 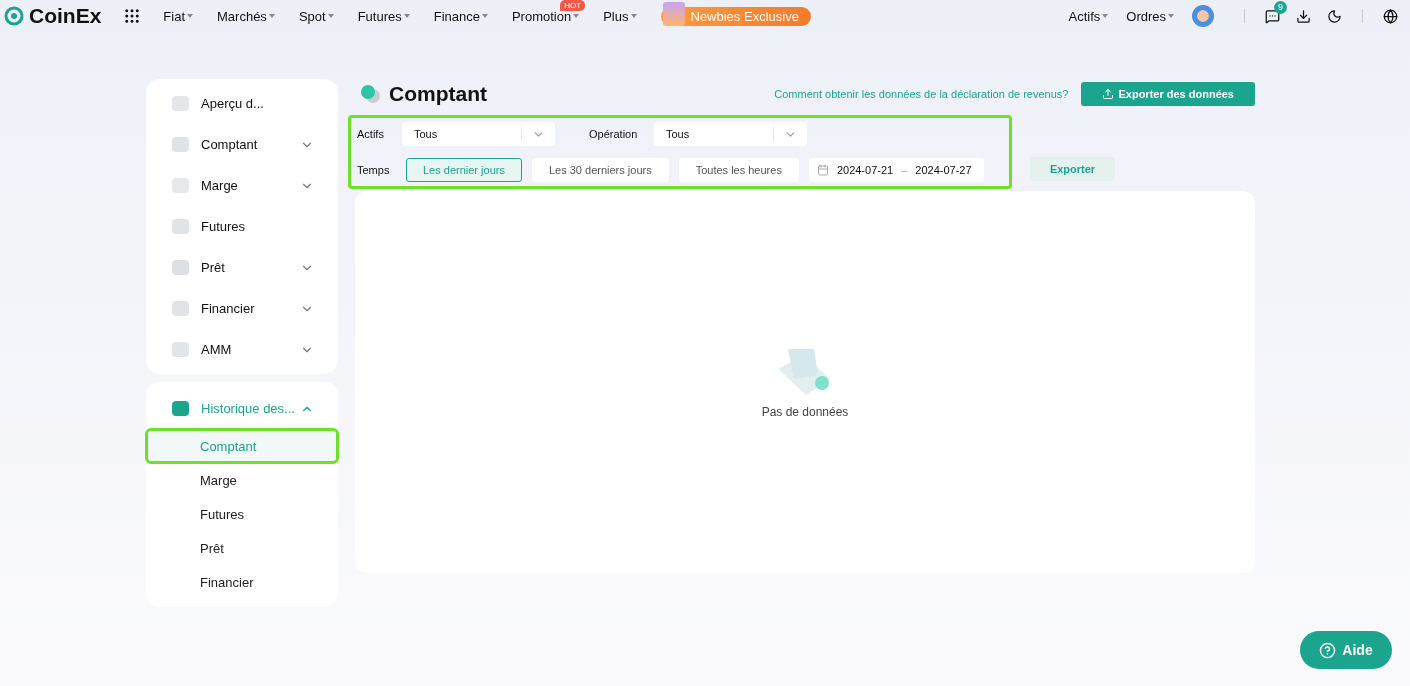 What do you see at coordinates (242, 226) in the screenshot?
I see `sidebar-item: Futures` at bounding box center [242, 226].